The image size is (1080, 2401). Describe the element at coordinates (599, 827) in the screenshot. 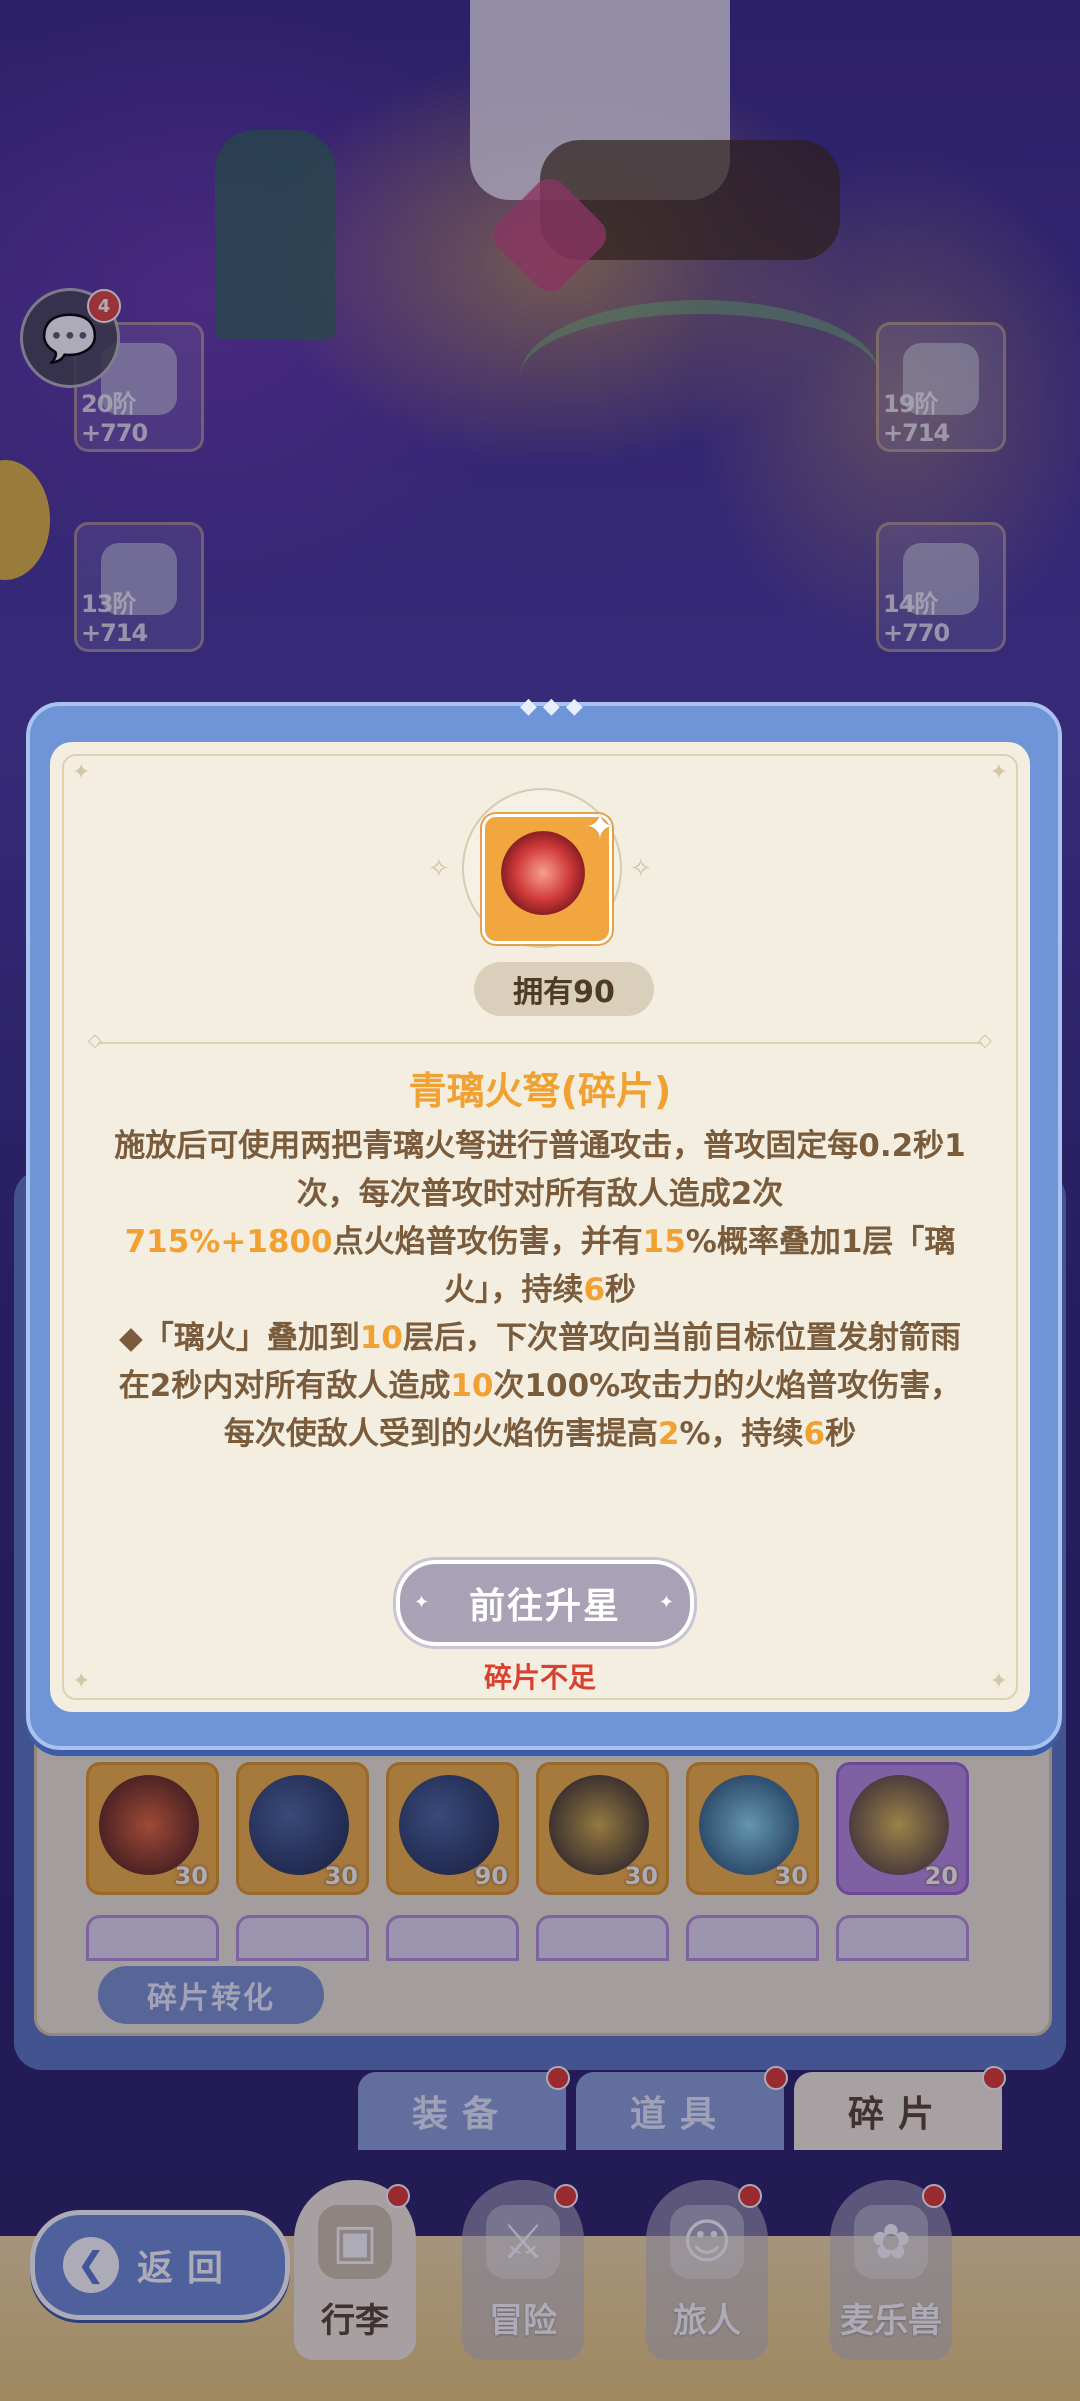

I see `fragment-star-icon: ✦` at that location.